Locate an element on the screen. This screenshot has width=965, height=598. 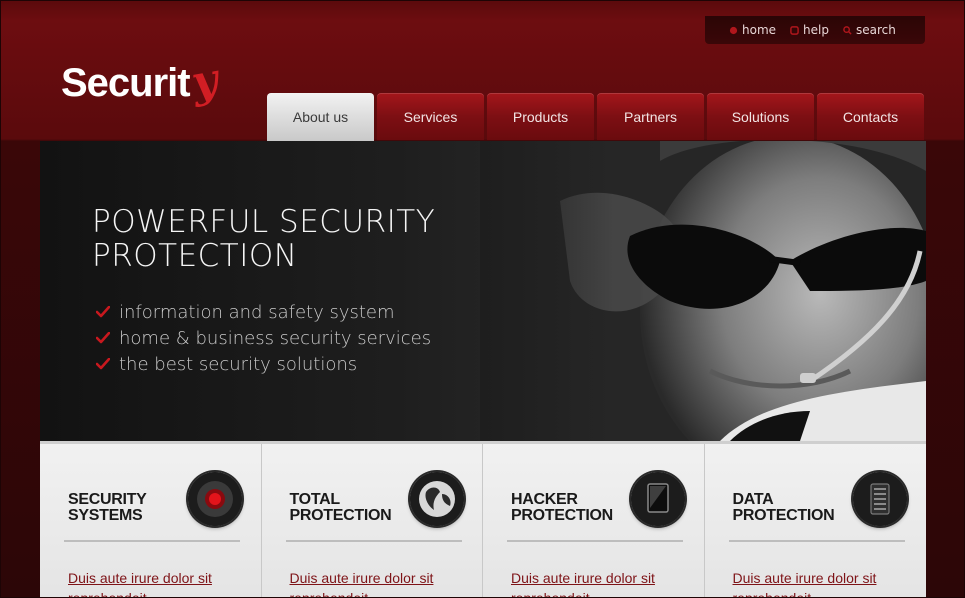
feature-title-line: SYSTEMS is located at coordinates (105, 515).